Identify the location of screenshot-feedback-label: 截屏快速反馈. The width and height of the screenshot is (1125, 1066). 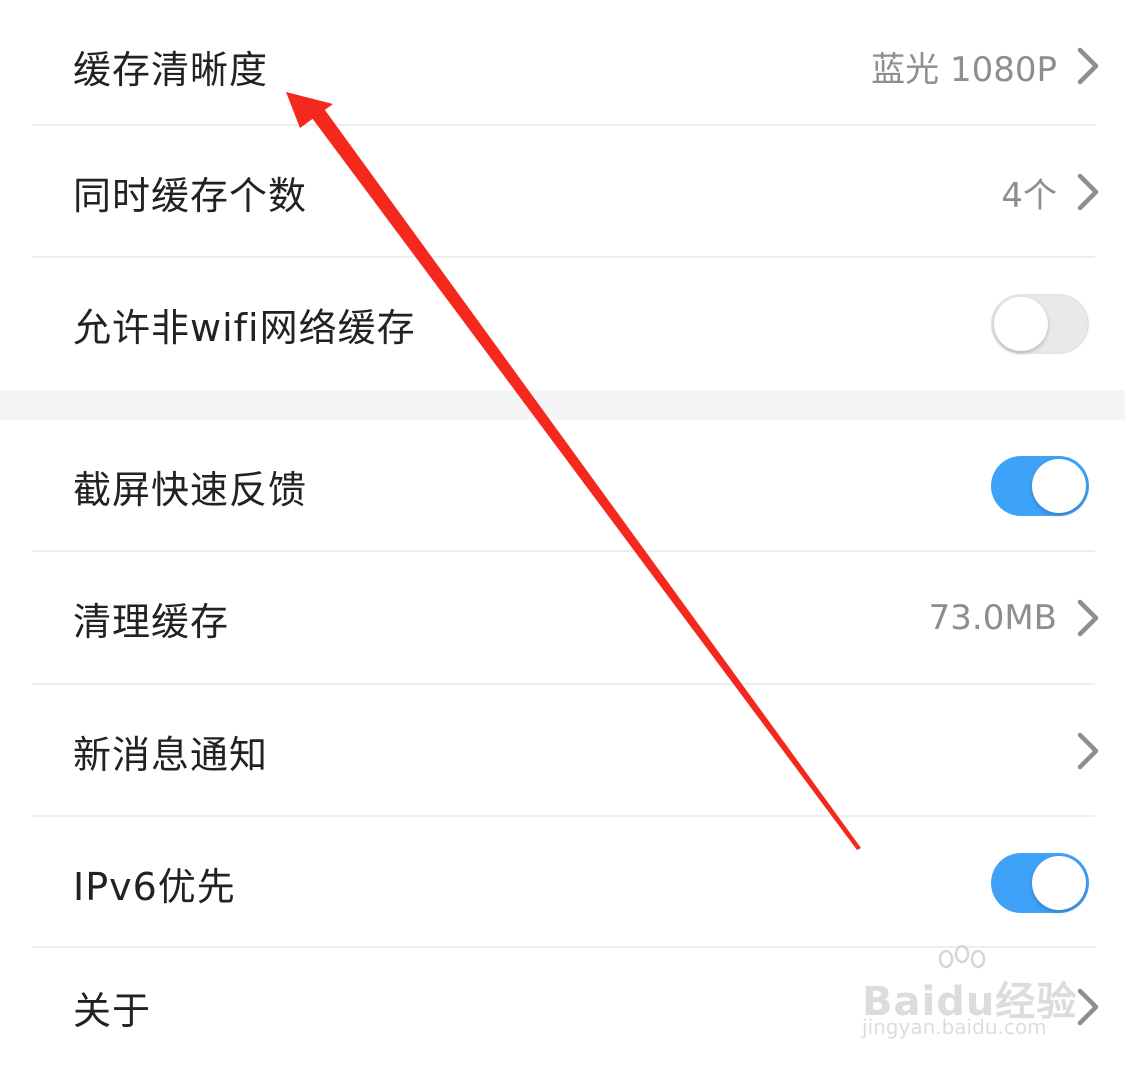
(190, 489).